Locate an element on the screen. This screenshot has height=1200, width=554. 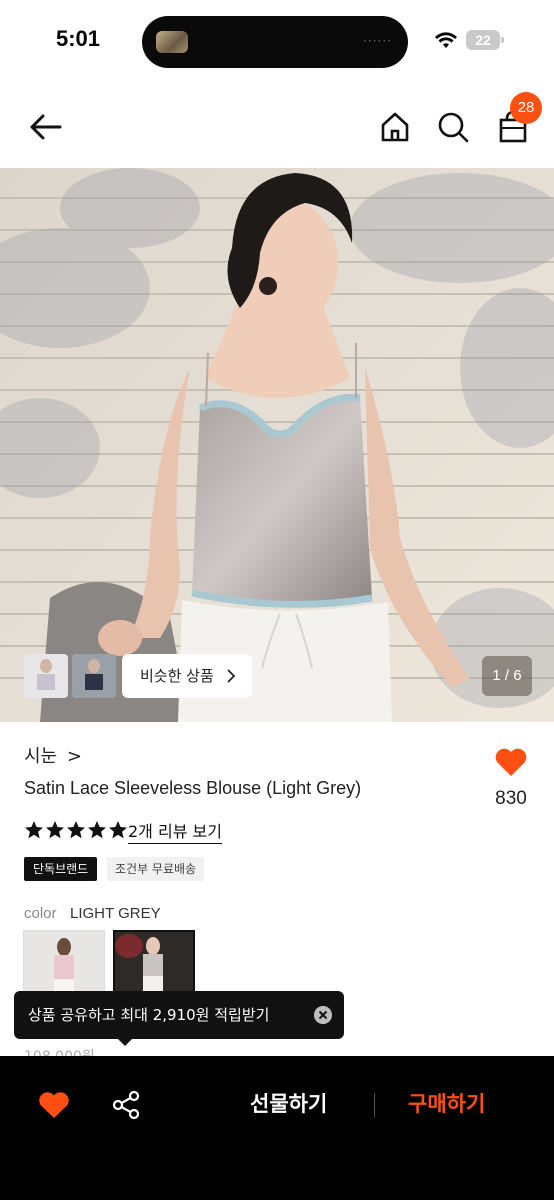
gift-button: 선물하기 is located at coordinates (288, 1103).